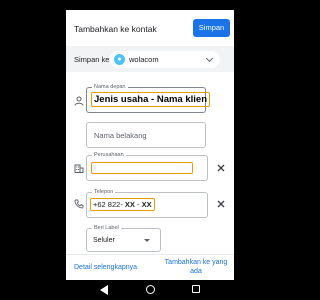  I want to click on recent-apps-icon, so click(196, 289).